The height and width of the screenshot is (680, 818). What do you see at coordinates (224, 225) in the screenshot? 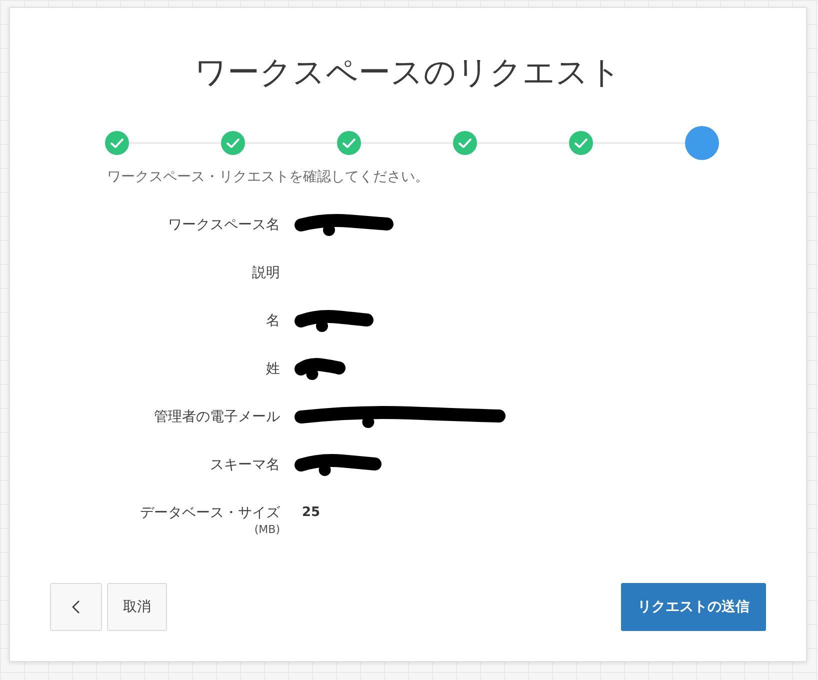
I see `field-label: ワークスペース名` at bounding box center [224, 225].